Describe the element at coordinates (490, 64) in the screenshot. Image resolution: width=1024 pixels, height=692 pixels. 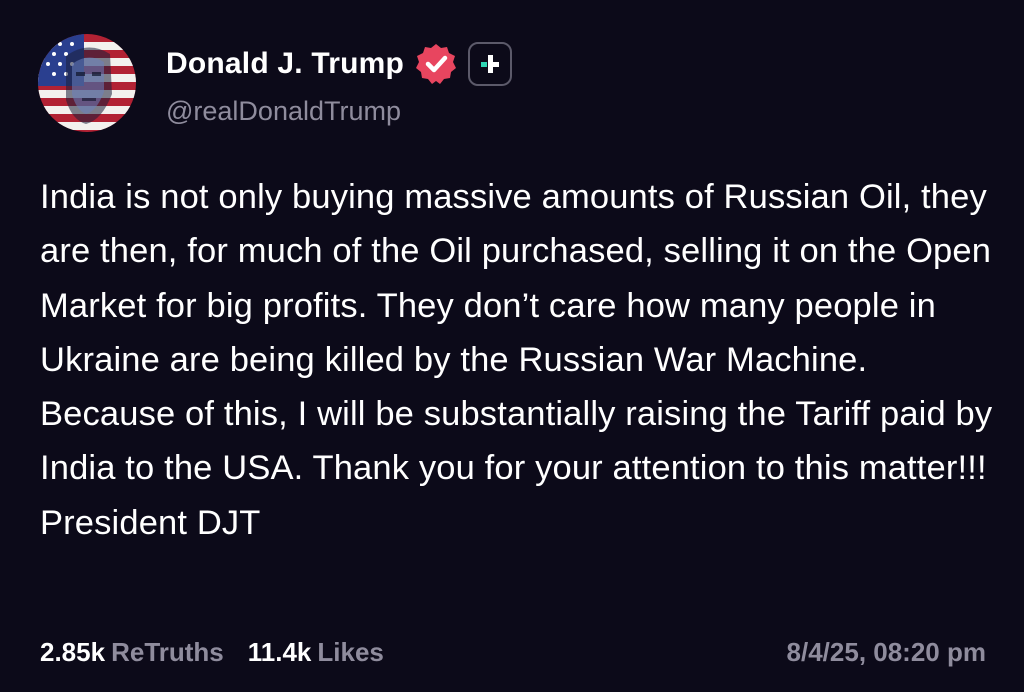
I see `plus-badge-icon` at that location.